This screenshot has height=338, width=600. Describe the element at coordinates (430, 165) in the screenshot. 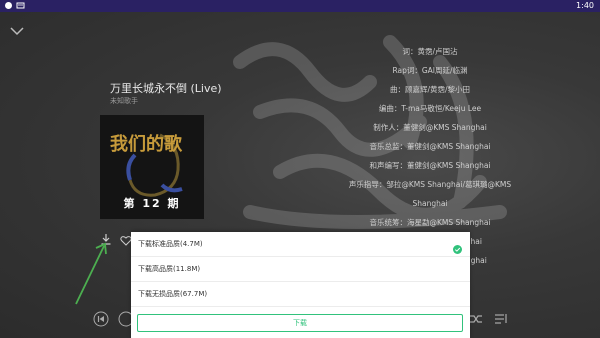

I see `lyric-line: 和声编写：董健剑@KMS Shanghai` at that location.